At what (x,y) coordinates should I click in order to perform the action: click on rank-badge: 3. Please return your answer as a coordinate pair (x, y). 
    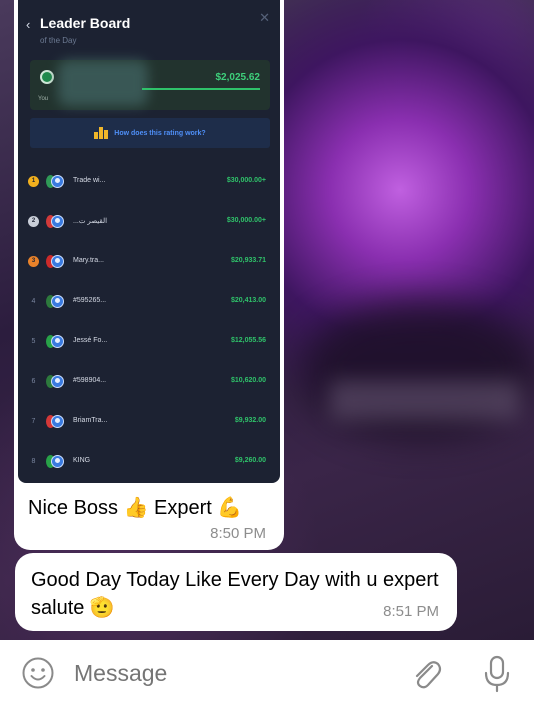
    Looking at the image, I should click on (33, 261).